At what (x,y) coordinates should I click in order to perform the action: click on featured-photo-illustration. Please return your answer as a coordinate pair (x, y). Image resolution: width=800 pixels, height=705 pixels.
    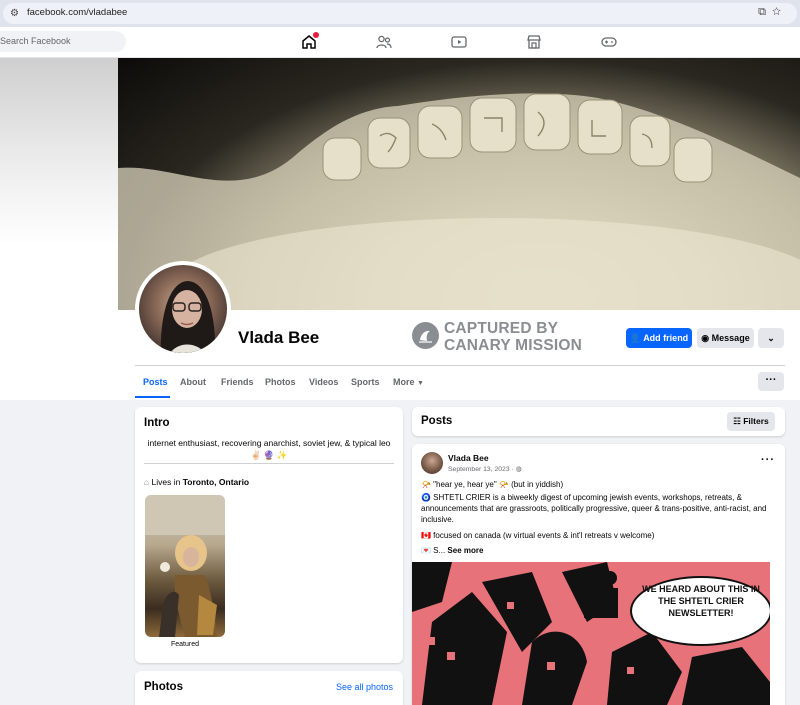
    Looking at the image, I should click on (185, 566).